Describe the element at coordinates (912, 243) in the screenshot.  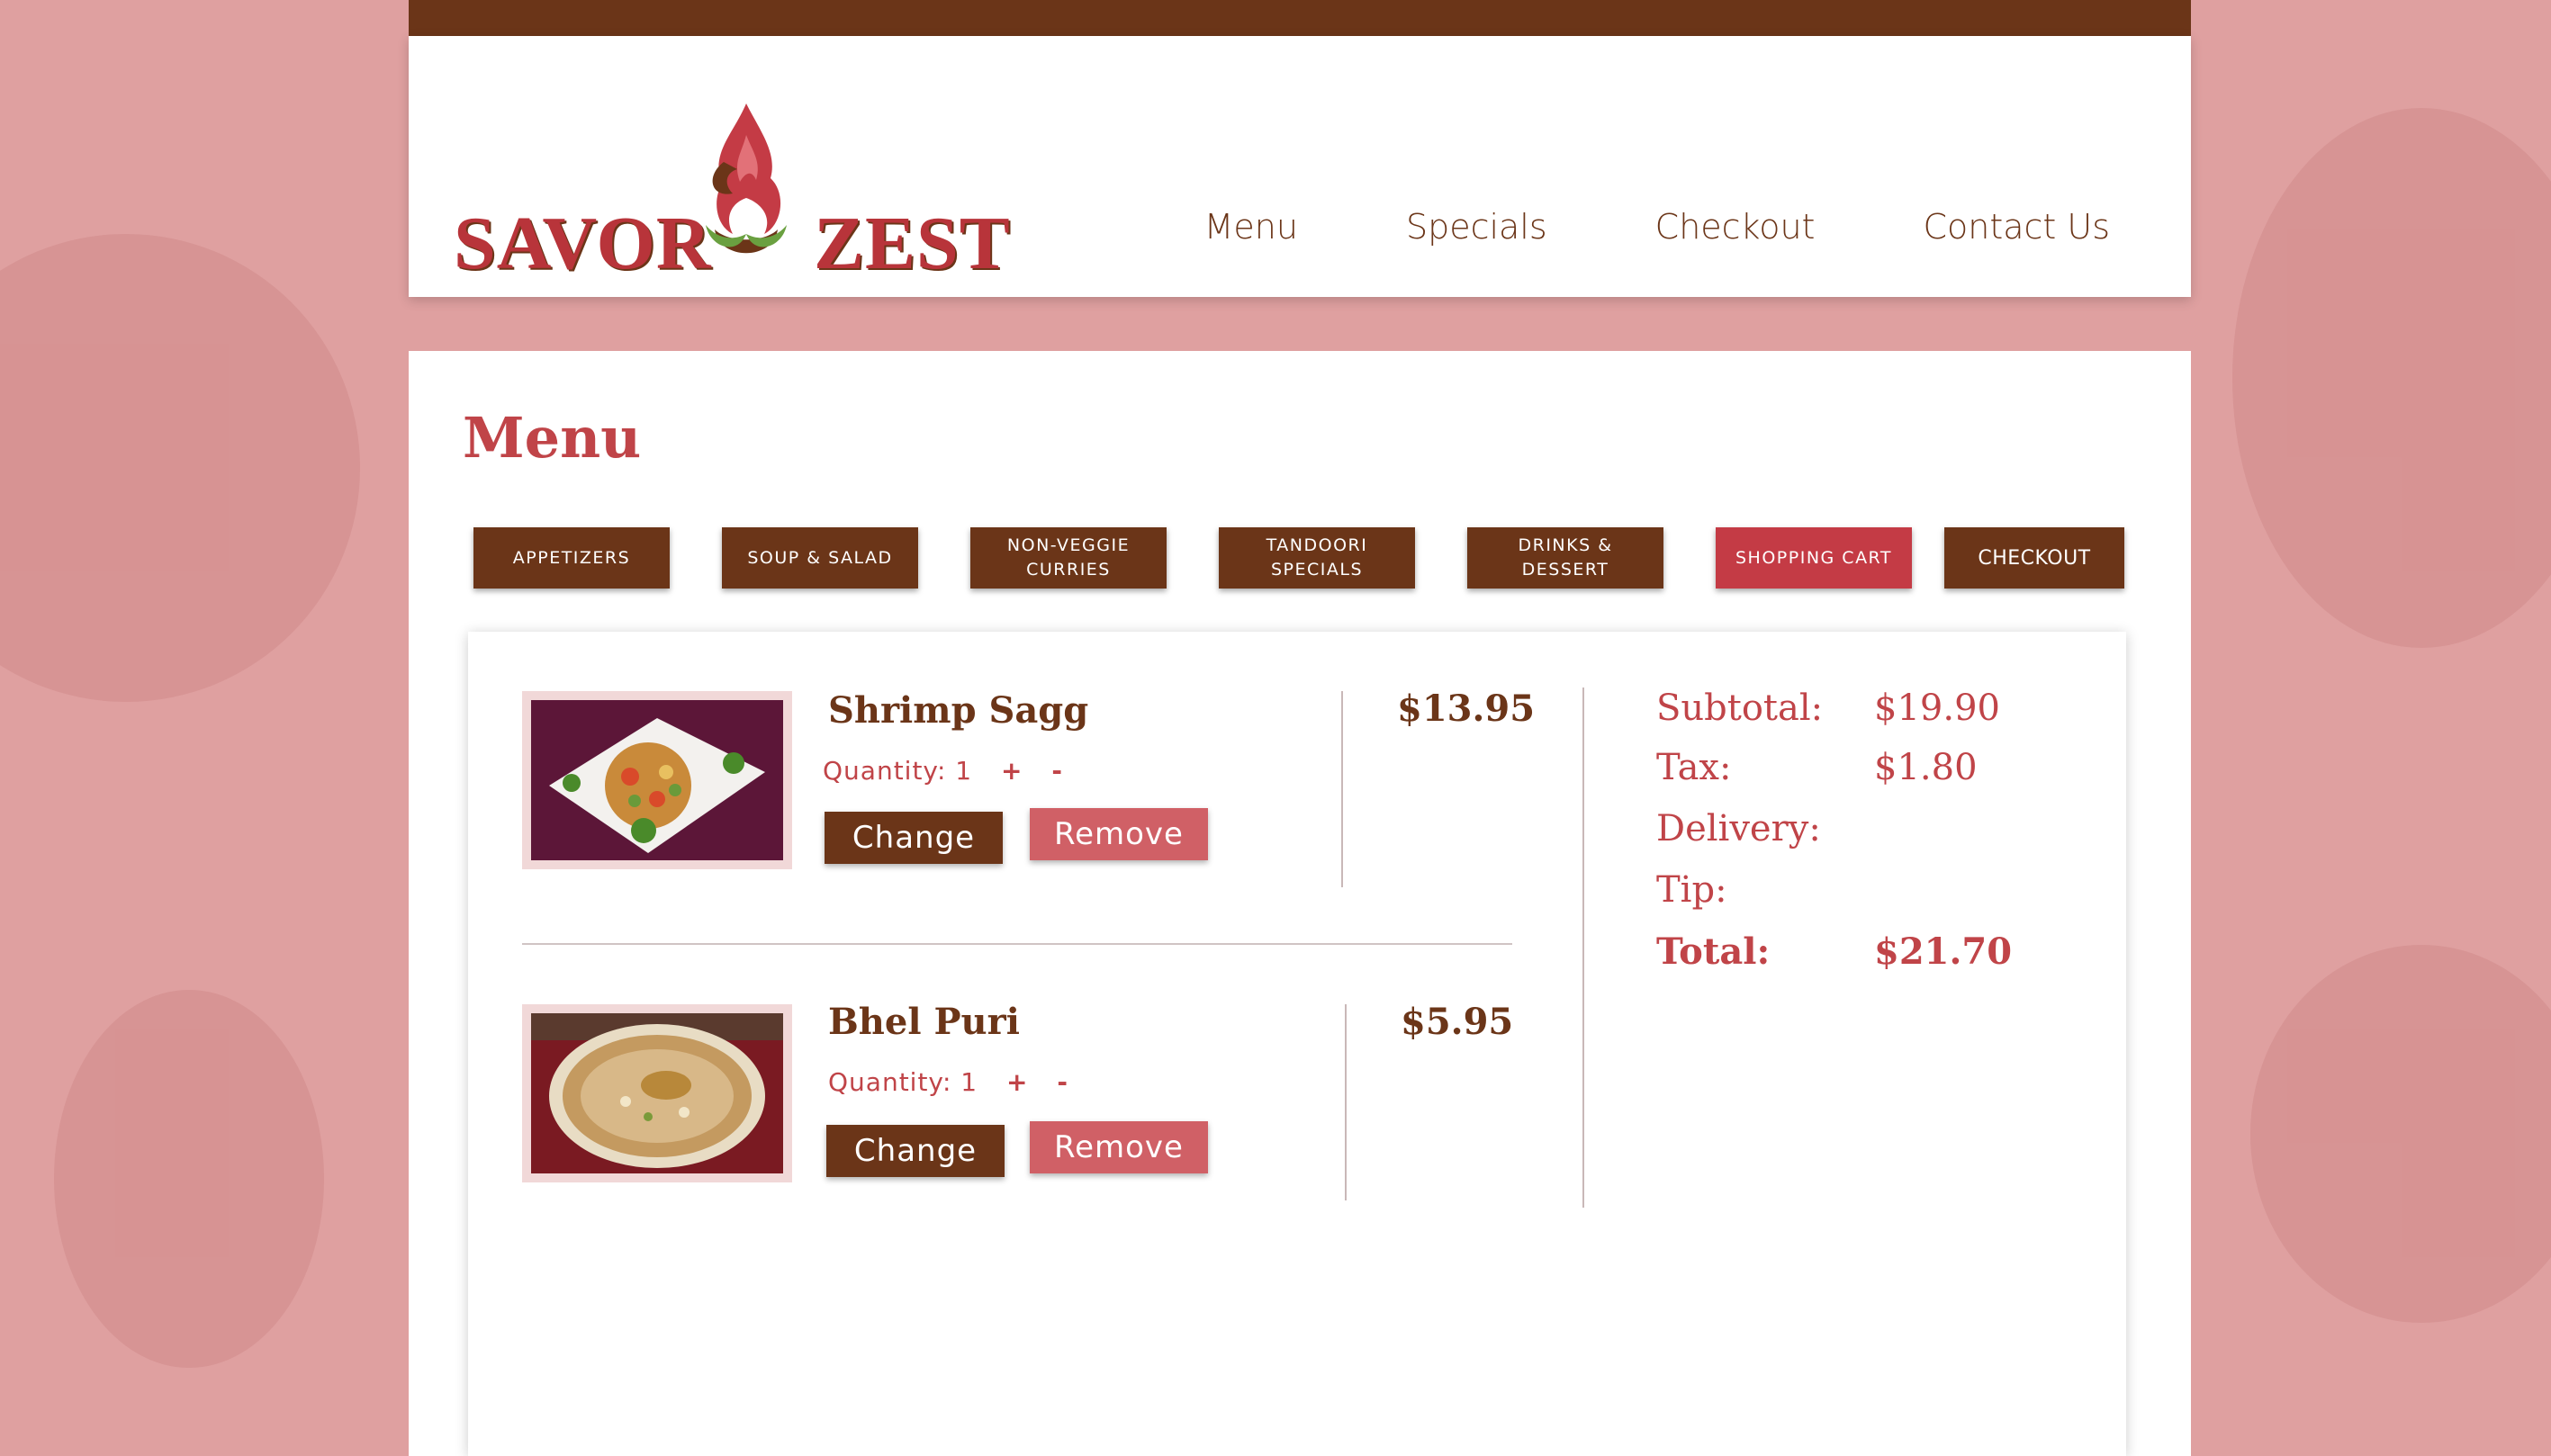
I see `logo-word-right: ZEST` at that location.